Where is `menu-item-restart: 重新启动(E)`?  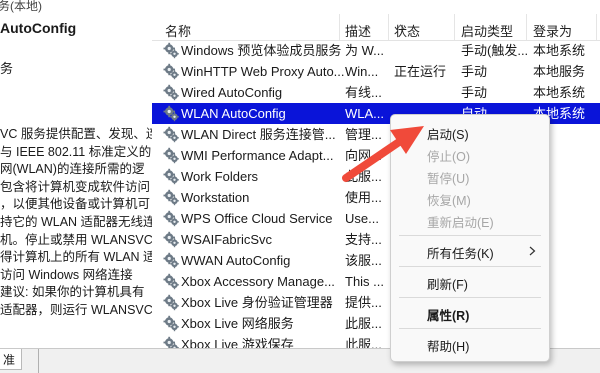 menu-item-restart: 重新启动(E) is located at coordinates (460, 221).